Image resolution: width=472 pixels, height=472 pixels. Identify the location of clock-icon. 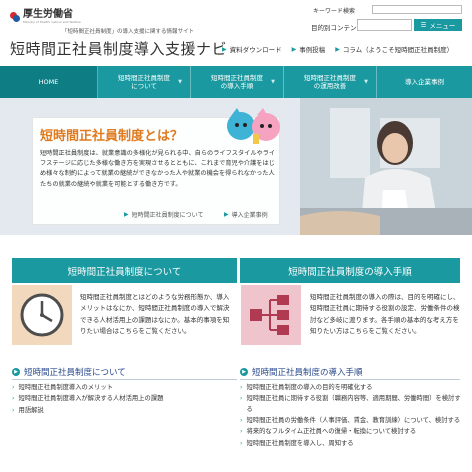
(42, 315).